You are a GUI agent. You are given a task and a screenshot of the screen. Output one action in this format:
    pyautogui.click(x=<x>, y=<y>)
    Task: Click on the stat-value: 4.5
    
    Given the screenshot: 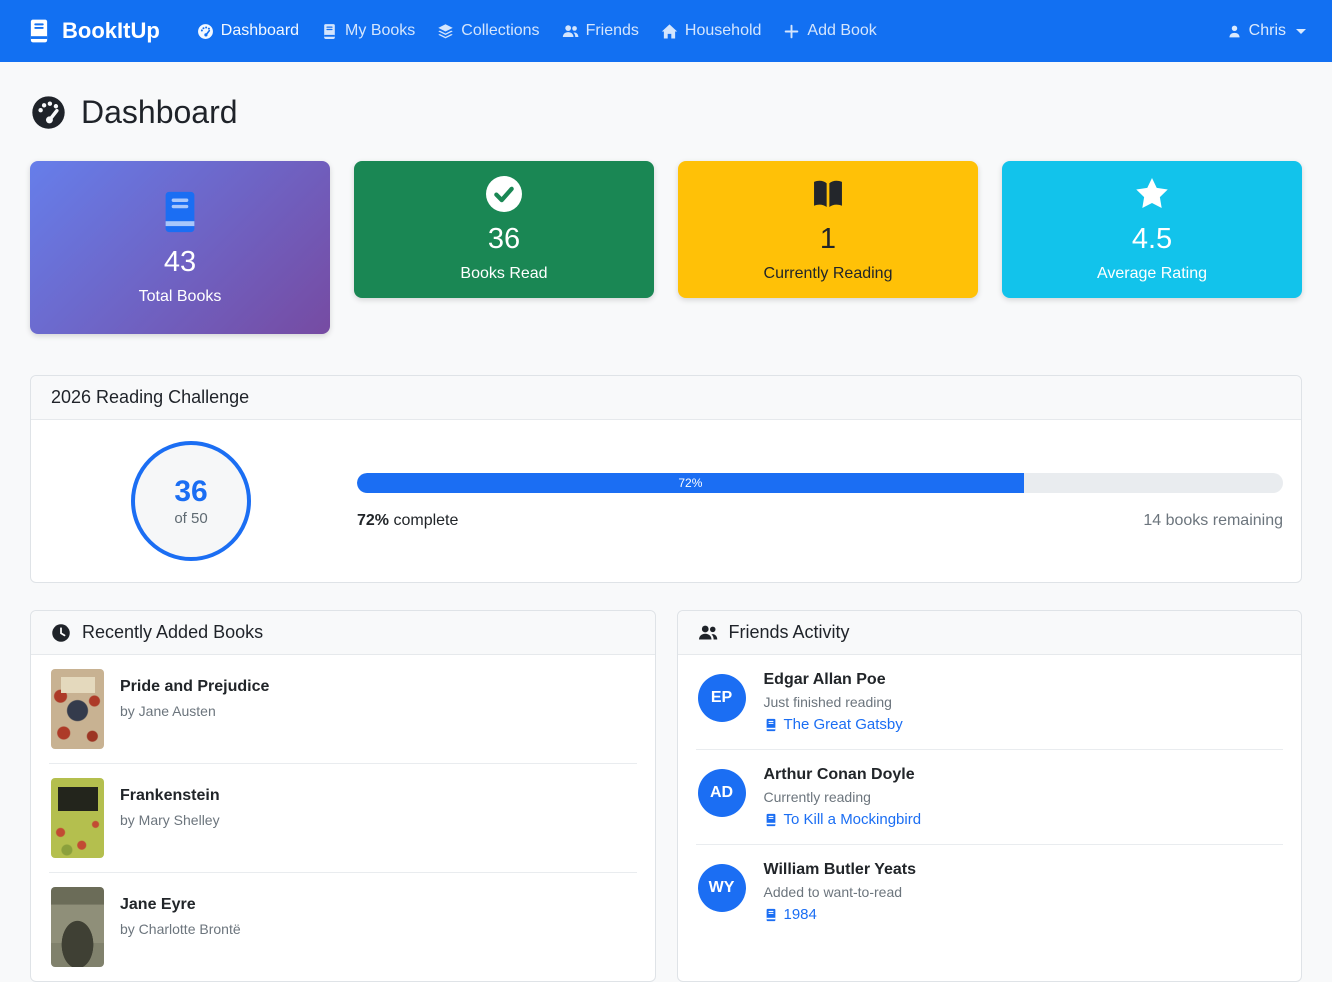 What is the action you would take?
    pyautogui.click(x=1152, y=239)
    